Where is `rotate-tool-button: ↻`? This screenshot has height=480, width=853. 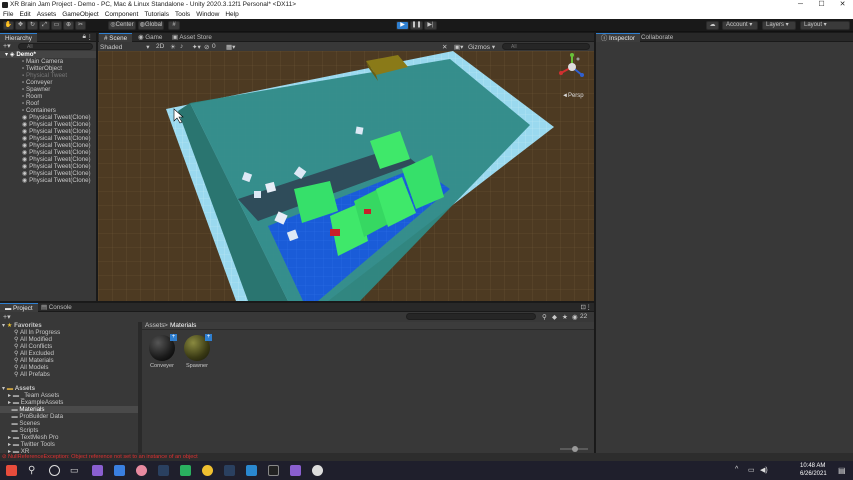 rotate-tool-button: ↻ is located at coordinates (32, 25).